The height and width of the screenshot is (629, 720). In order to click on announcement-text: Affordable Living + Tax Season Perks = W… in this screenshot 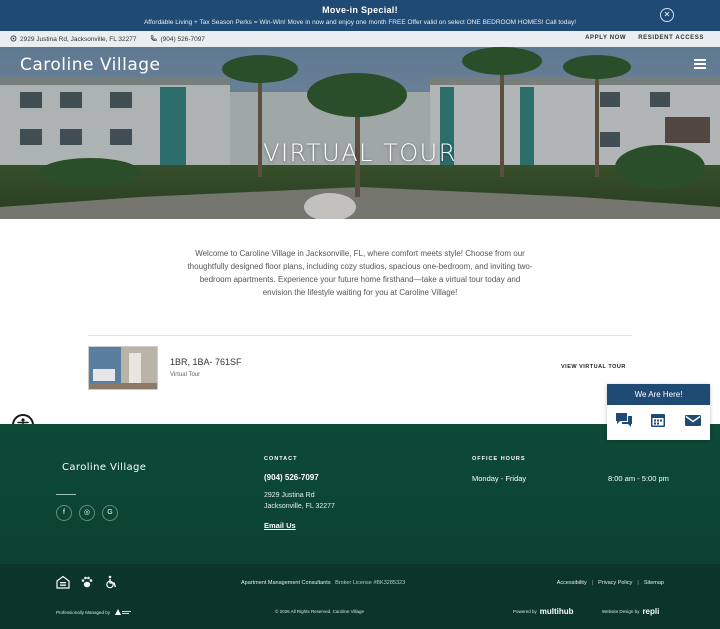, I will do `click(360, 22)`.